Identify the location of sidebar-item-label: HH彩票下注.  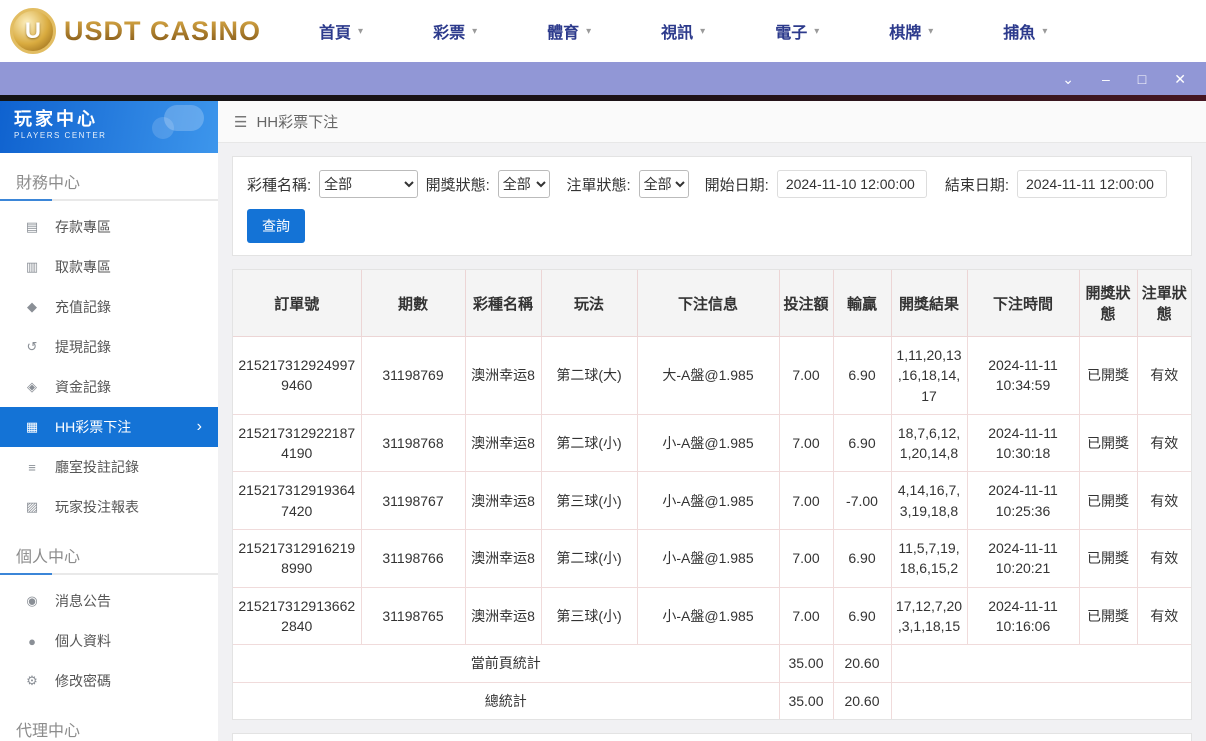
(93, 427).